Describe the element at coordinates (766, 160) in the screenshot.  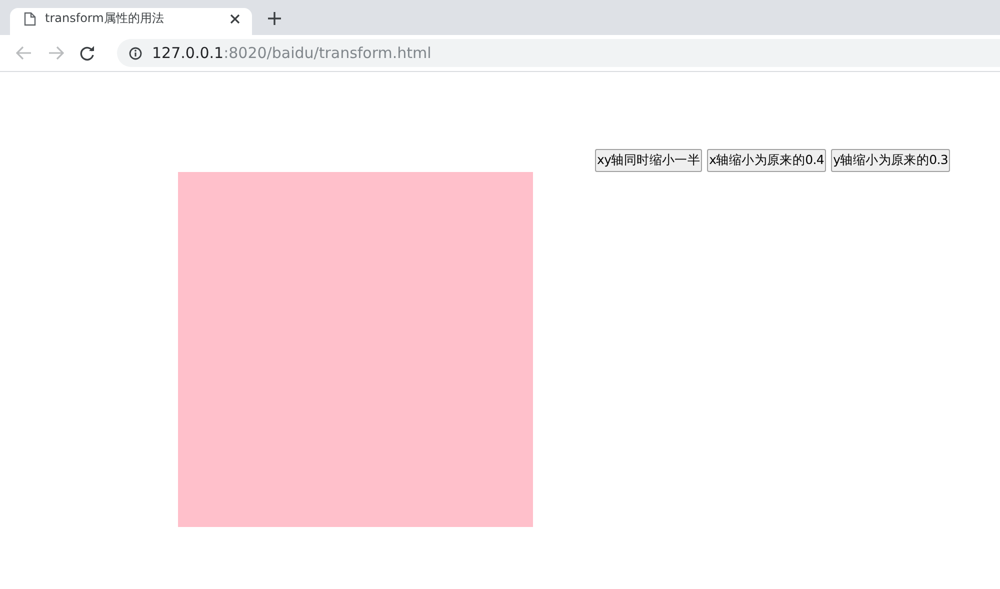
I see `scale-button: x轴缩小为原来的0.4` at that location.